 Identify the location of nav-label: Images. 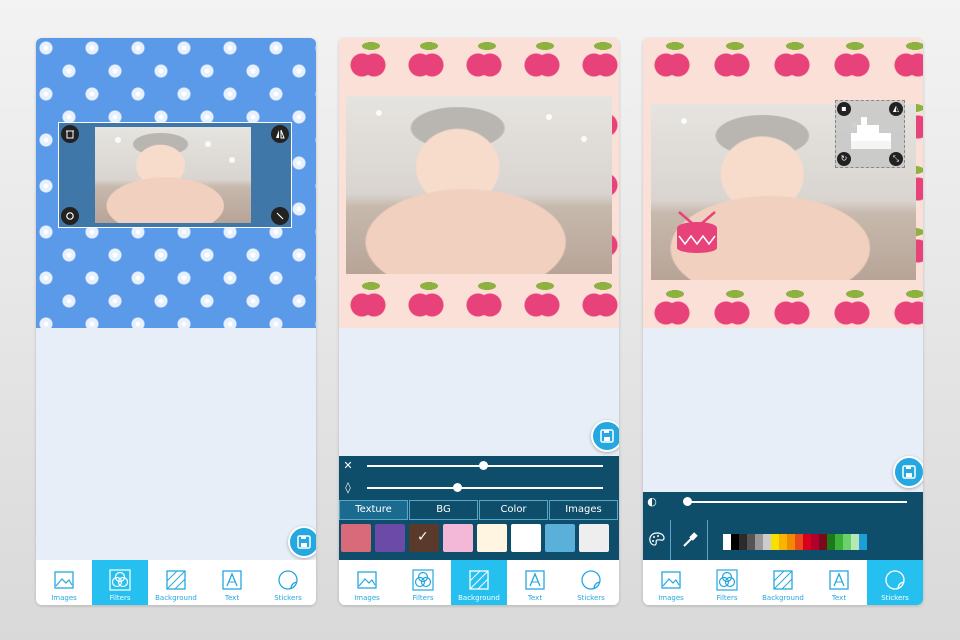
(367, 598).